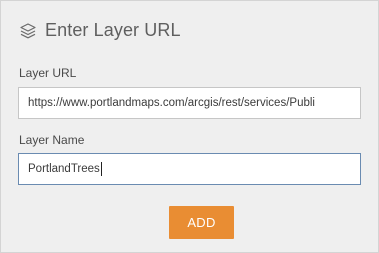  I want to click on layer-url-label: Layer URL, so click(48, 73).